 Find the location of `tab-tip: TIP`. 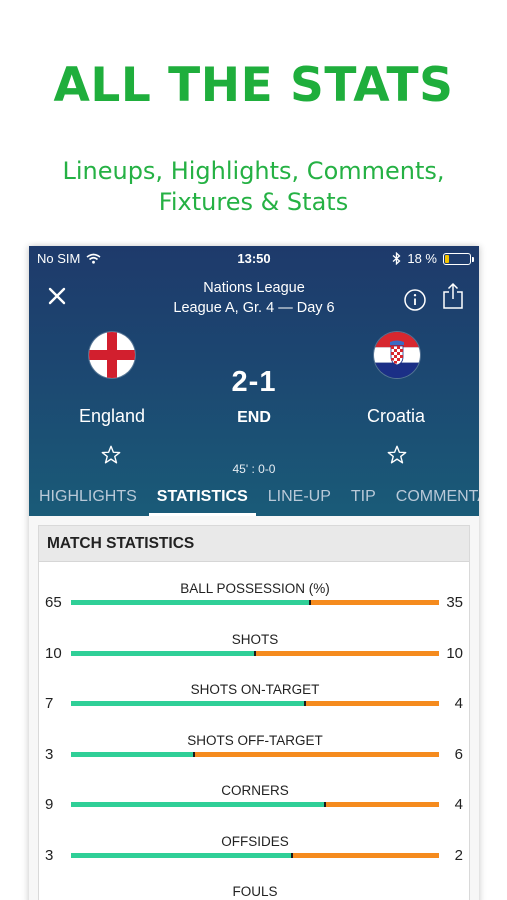

tab-tip: TIP is located at coordinates (363, 500).